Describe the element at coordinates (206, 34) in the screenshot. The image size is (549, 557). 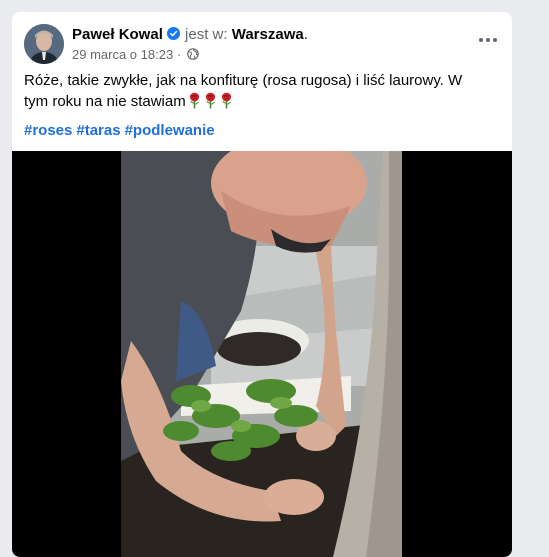
I see `location-prefix: jest w:` at that location.